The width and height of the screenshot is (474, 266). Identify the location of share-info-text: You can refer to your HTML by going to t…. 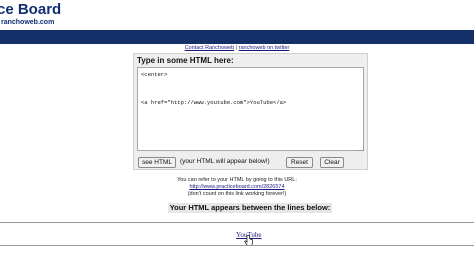
(237, 180).